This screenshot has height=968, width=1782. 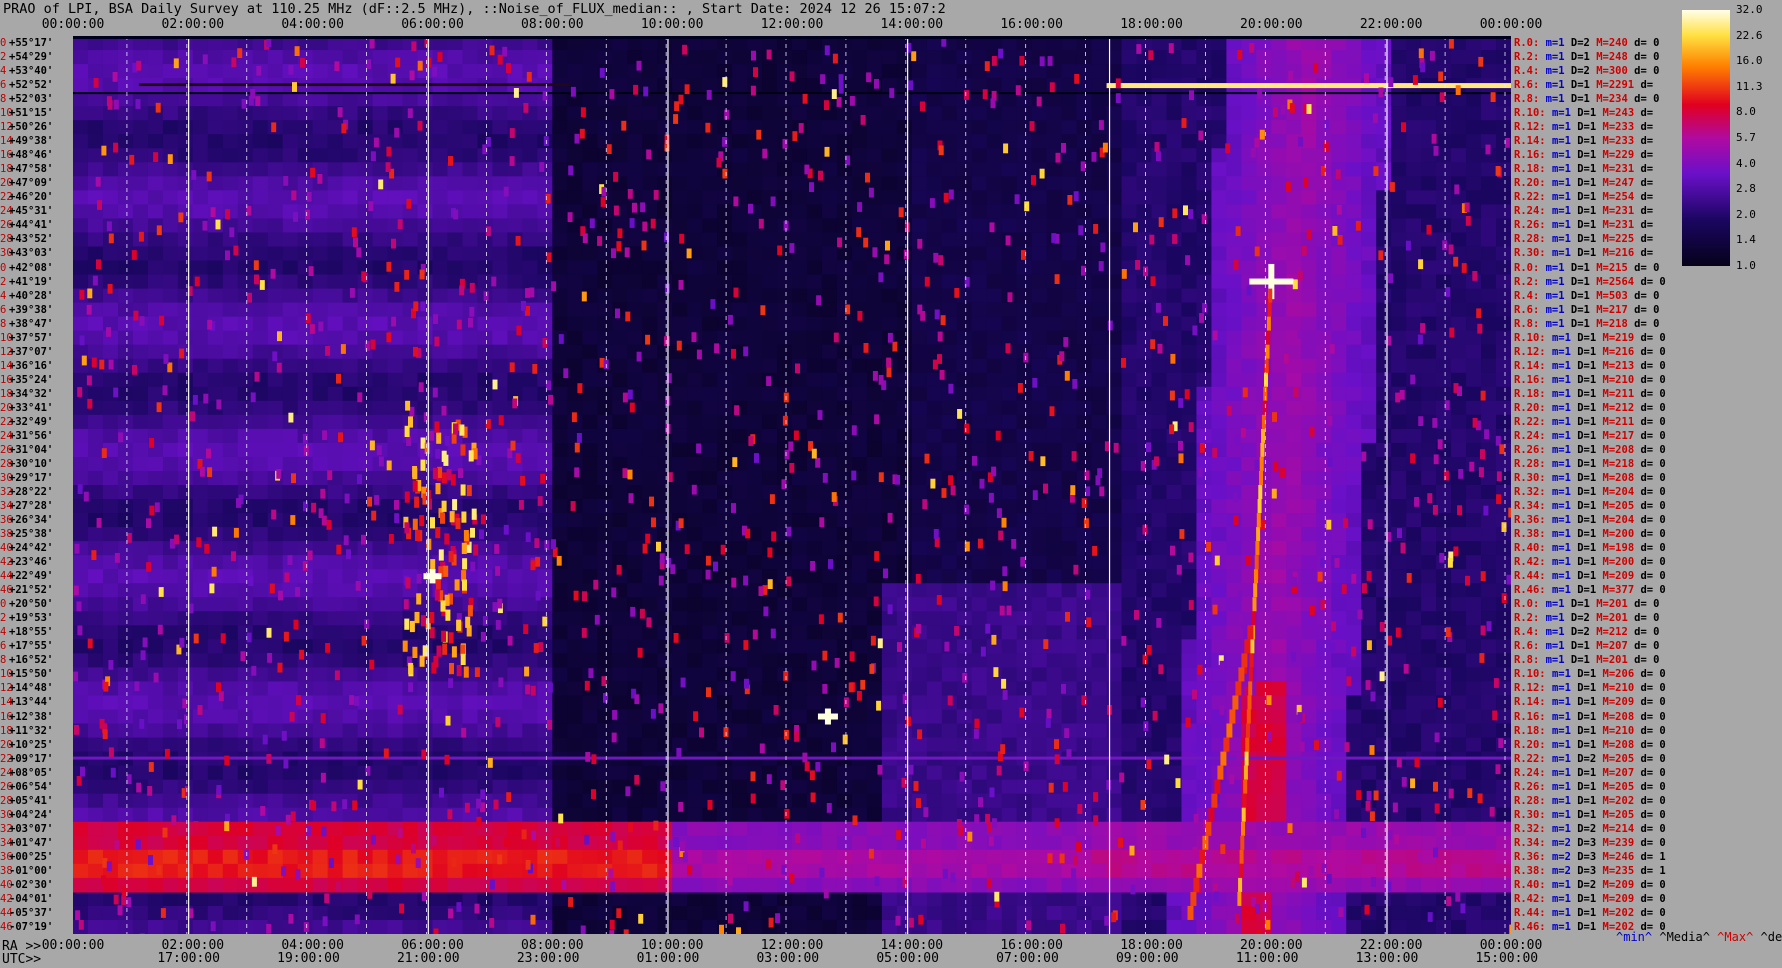 I want to click on declination-value: +31°56', so click(x=31, y=435).